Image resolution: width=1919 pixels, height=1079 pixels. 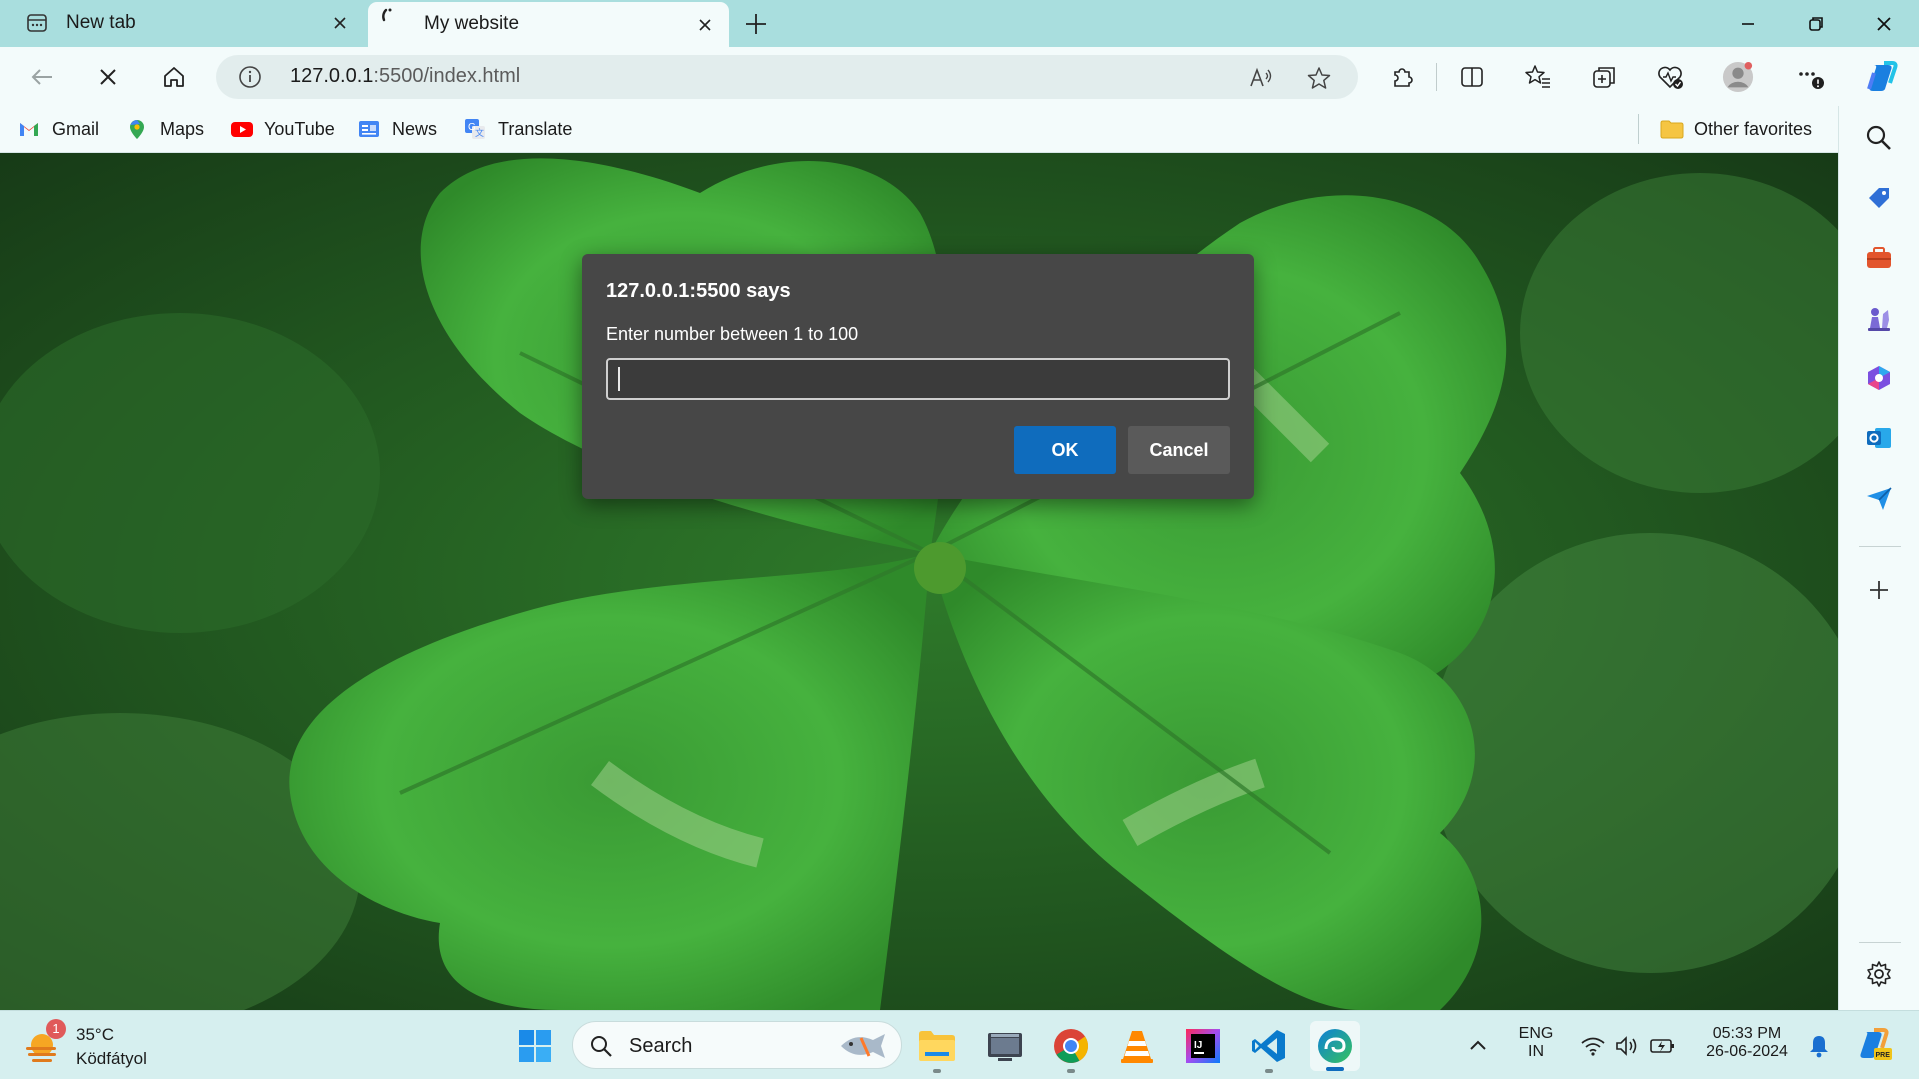 What do you see at coordinates (1879, 318) in the screenshot?
I see `games-chess-icon` at bounding box center [1879, 318].